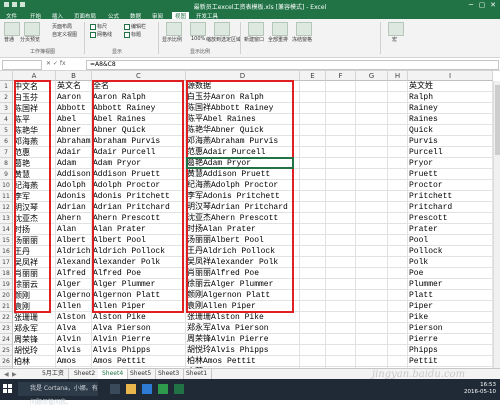 Image resolution: width=500 pixels, height=410 pixels. What do you see at coordinates (74, 141) in the screenshot?
I see `table-cell: Abraham` at bounding box center [74, 141].